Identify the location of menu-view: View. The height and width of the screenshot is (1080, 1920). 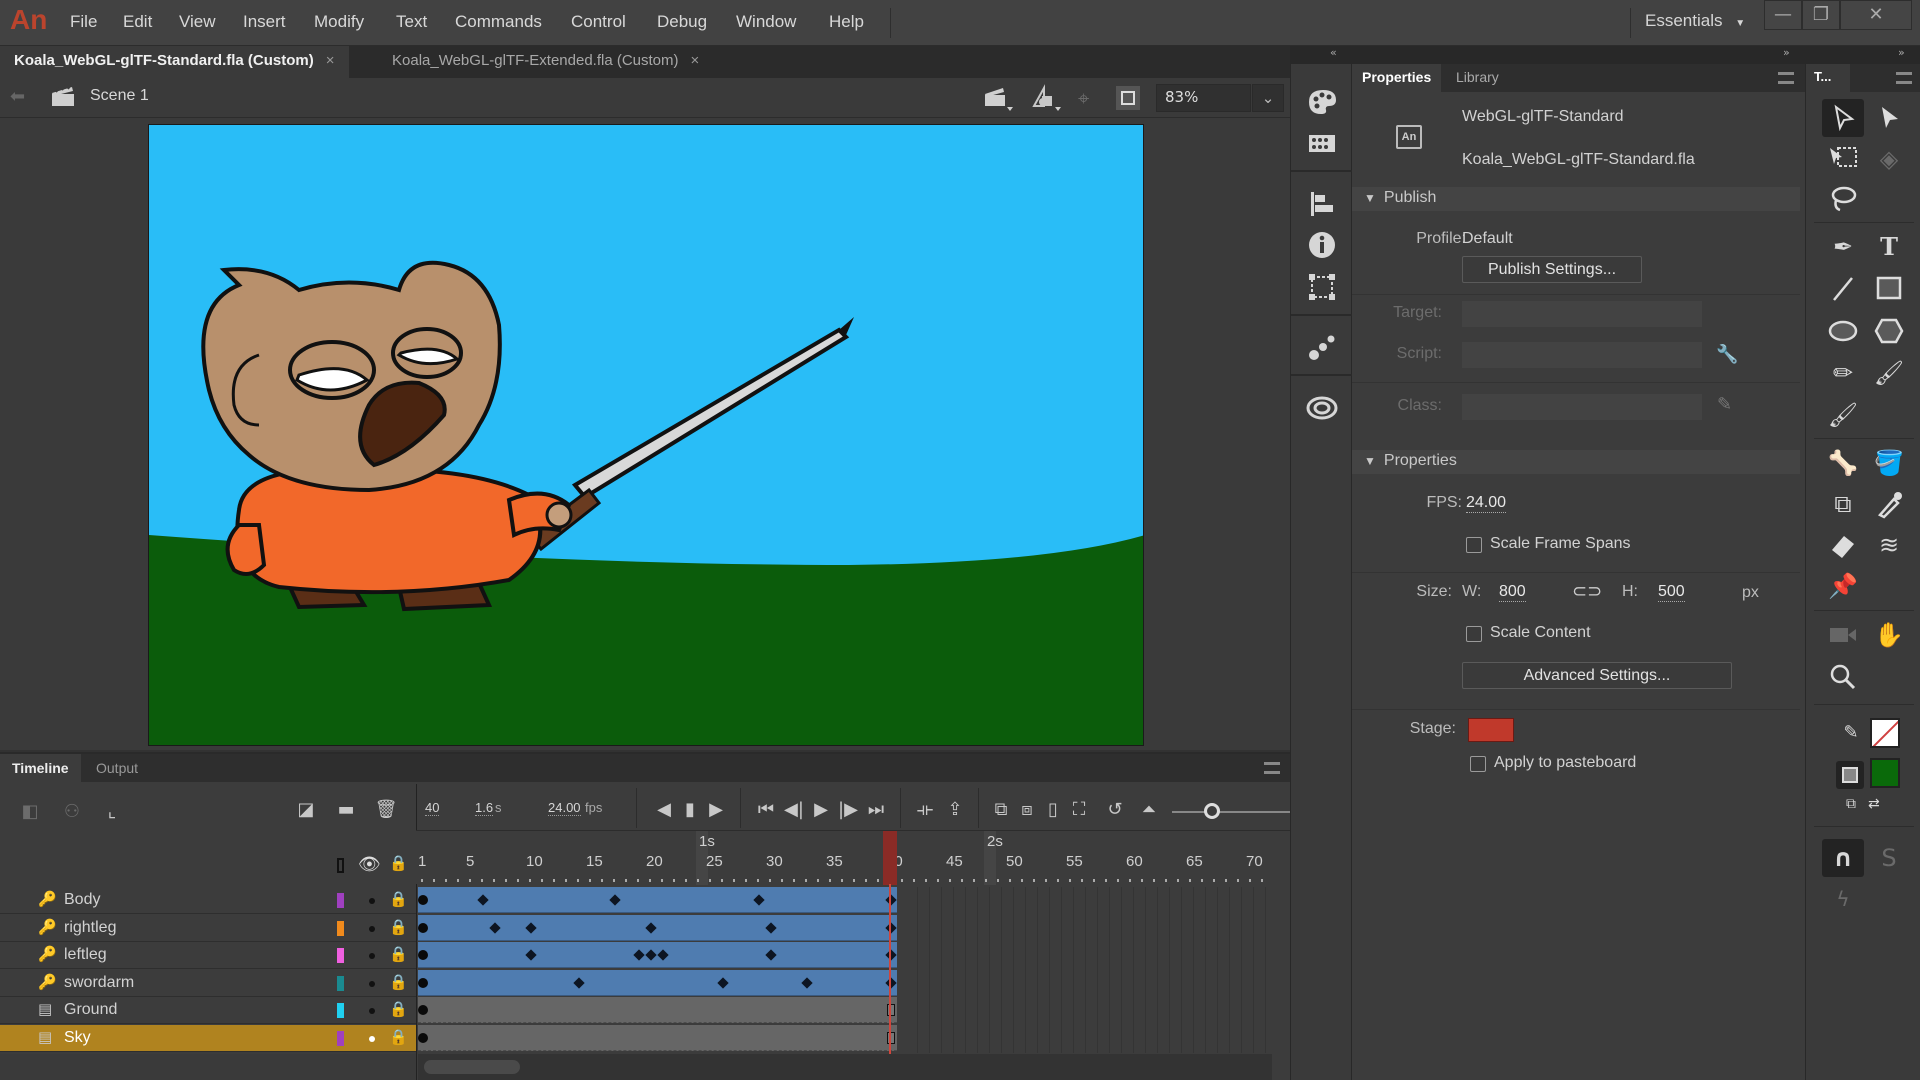
(197, 22).